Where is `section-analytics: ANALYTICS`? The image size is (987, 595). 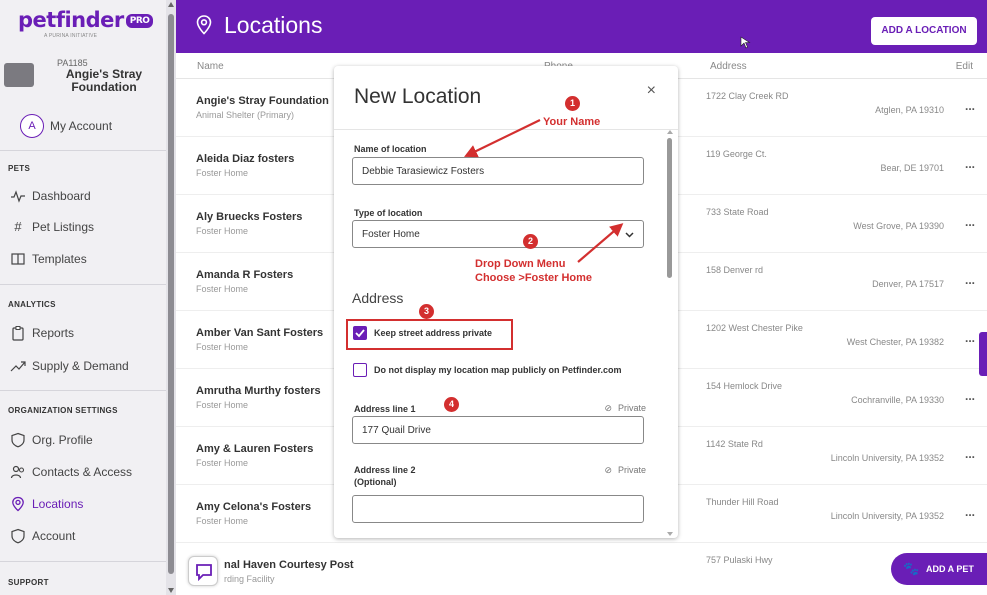 section-analytics: ANALYTICS is located at coordinates (32, 304).